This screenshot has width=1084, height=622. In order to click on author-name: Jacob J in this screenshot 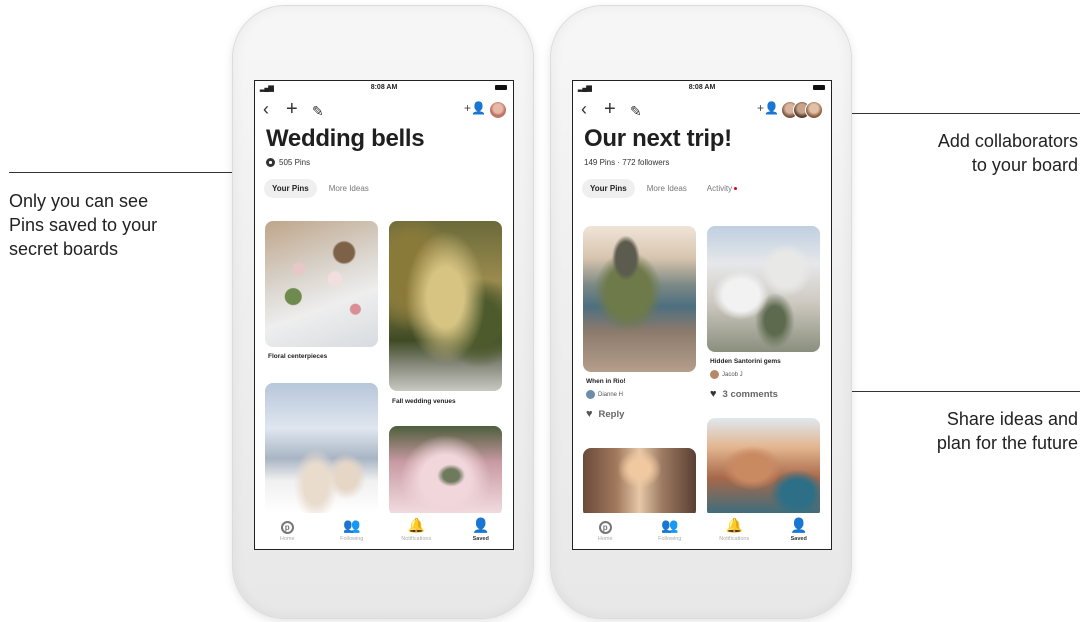, I will do `click(732, 374)`.